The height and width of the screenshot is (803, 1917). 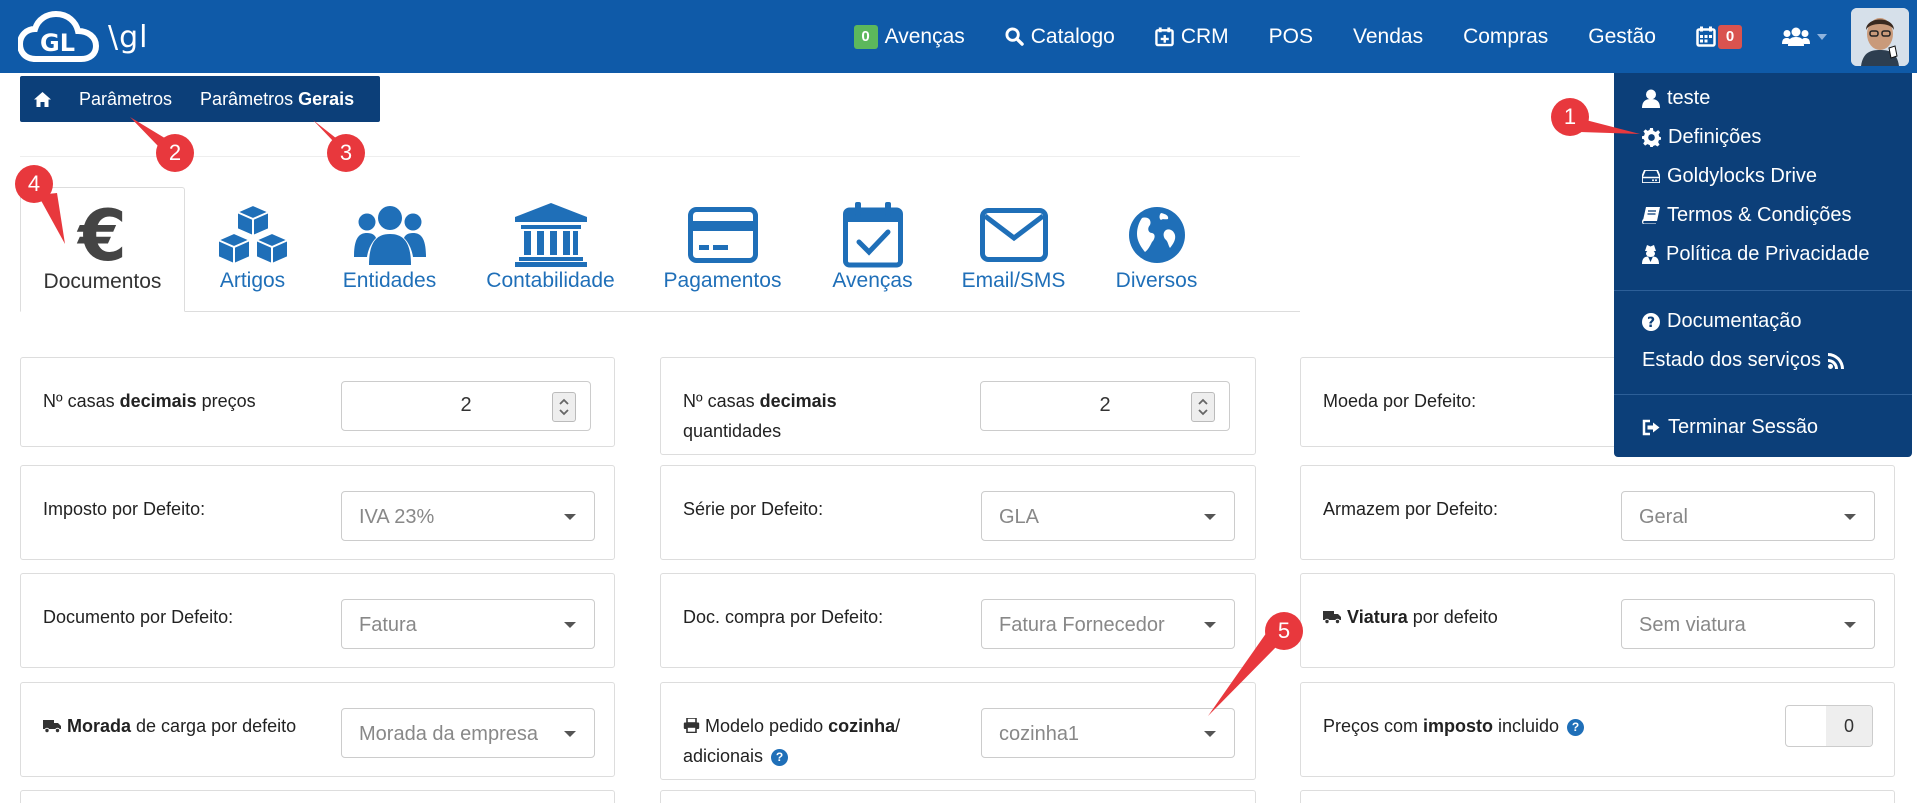 I want to click on tab-contabilidade: Contabilidade, so click(x=550, y=249).